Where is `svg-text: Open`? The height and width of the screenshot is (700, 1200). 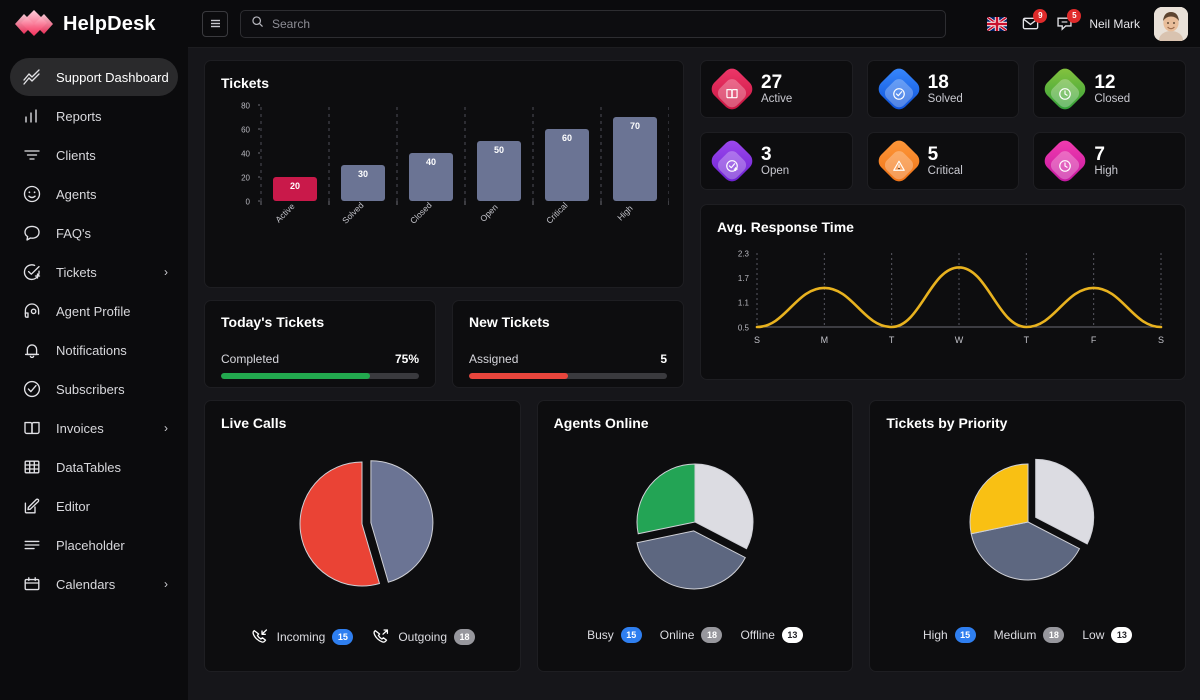 svg-text: Open is located at coordinates (489, 213).